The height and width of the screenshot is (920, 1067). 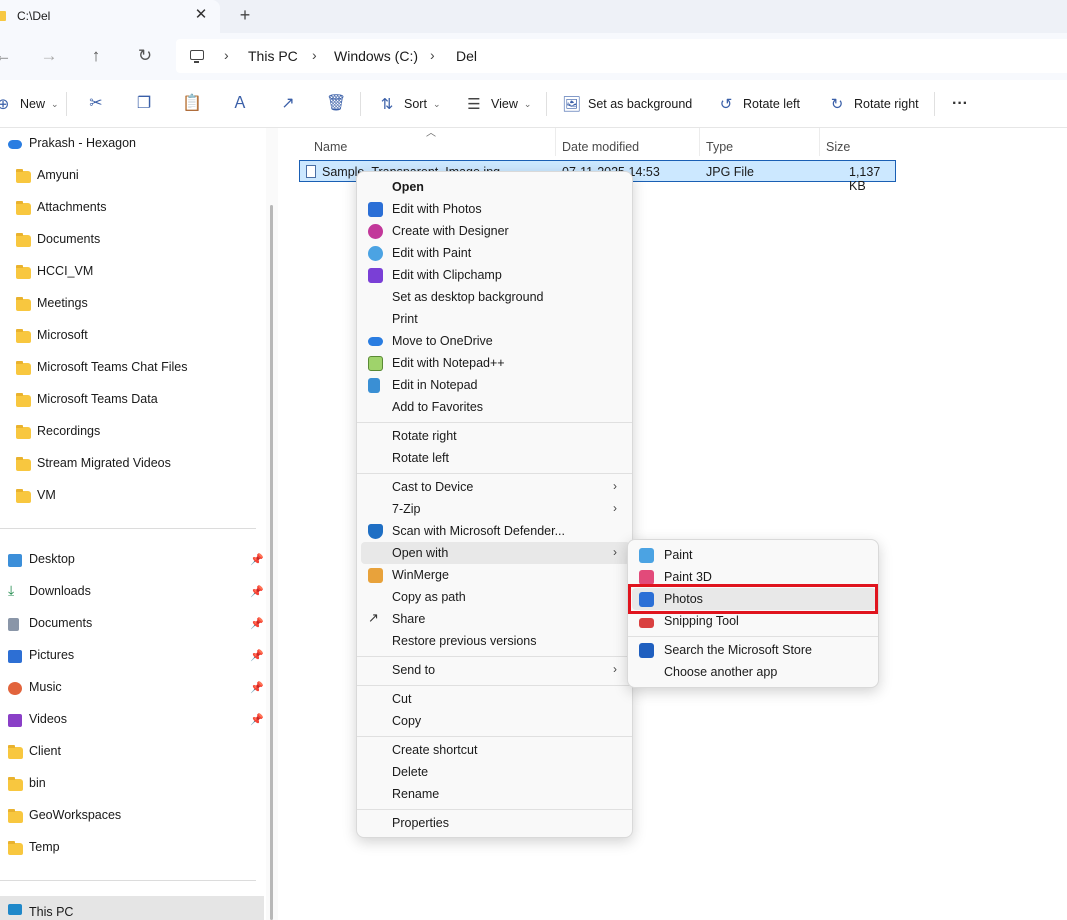 What do you see at coordinates (495, 407) in the screenshot?
I see `menu-item-add-to-favorites: Add to Favorites` at bounding box center [495, 407].